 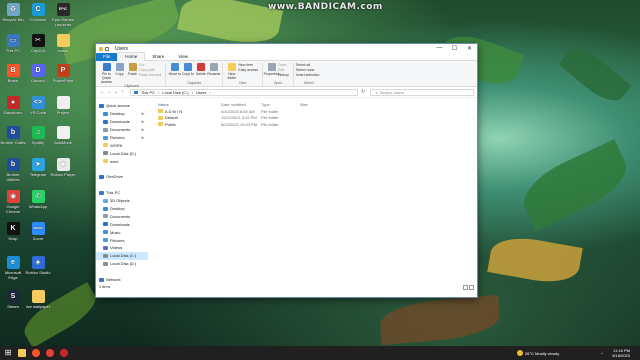 I want to click on desktop-icon-project: Project, so click(x=63, y=105).